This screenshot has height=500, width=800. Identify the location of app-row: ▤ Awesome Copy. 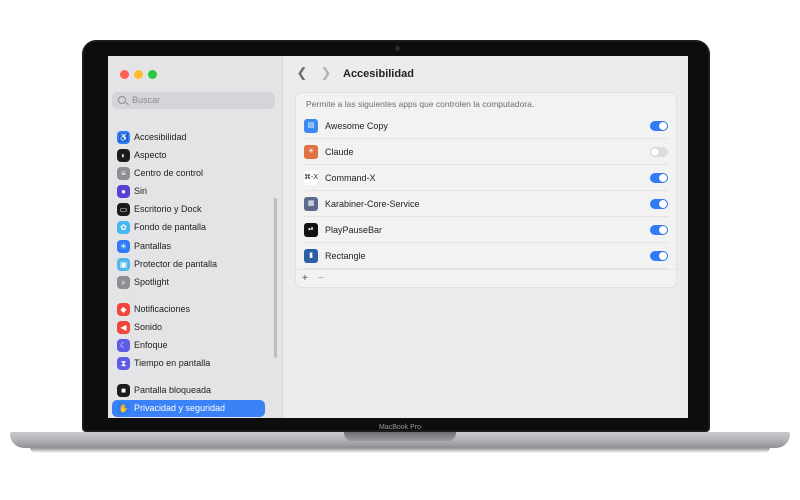
(486, 126).